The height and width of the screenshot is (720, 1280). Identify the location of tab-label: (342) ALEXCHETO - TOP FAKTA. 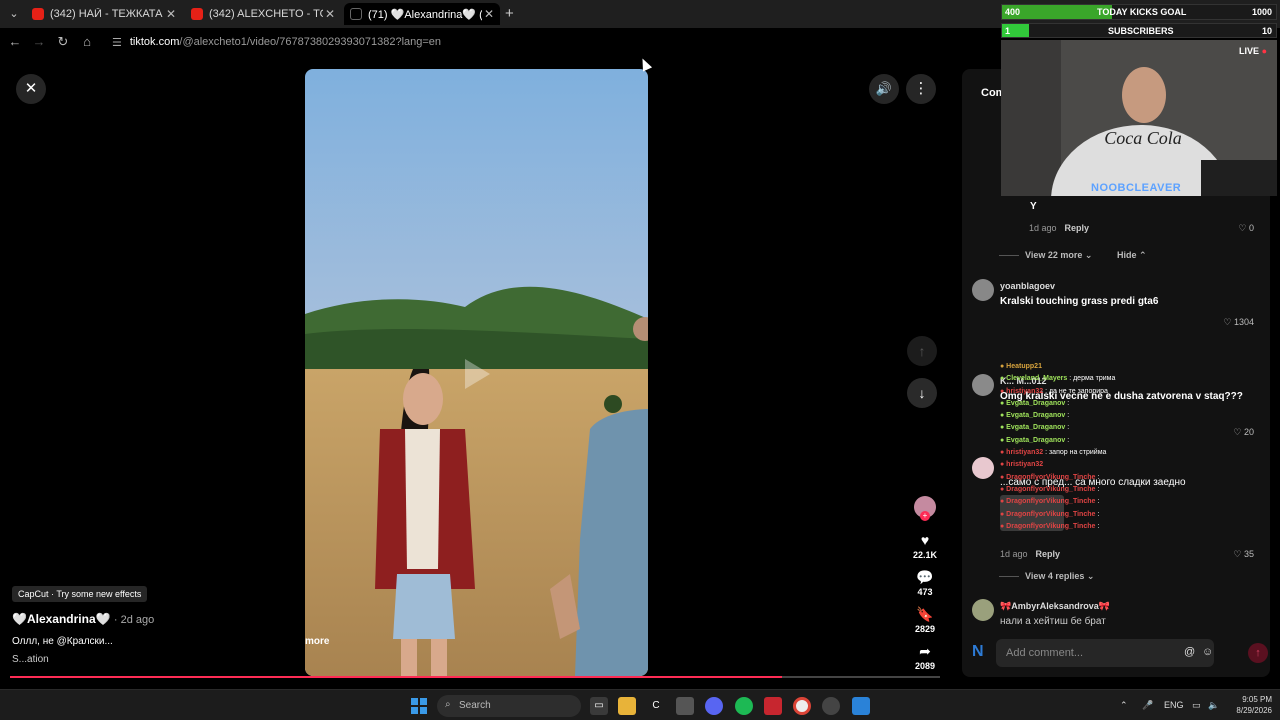
(266, 14).